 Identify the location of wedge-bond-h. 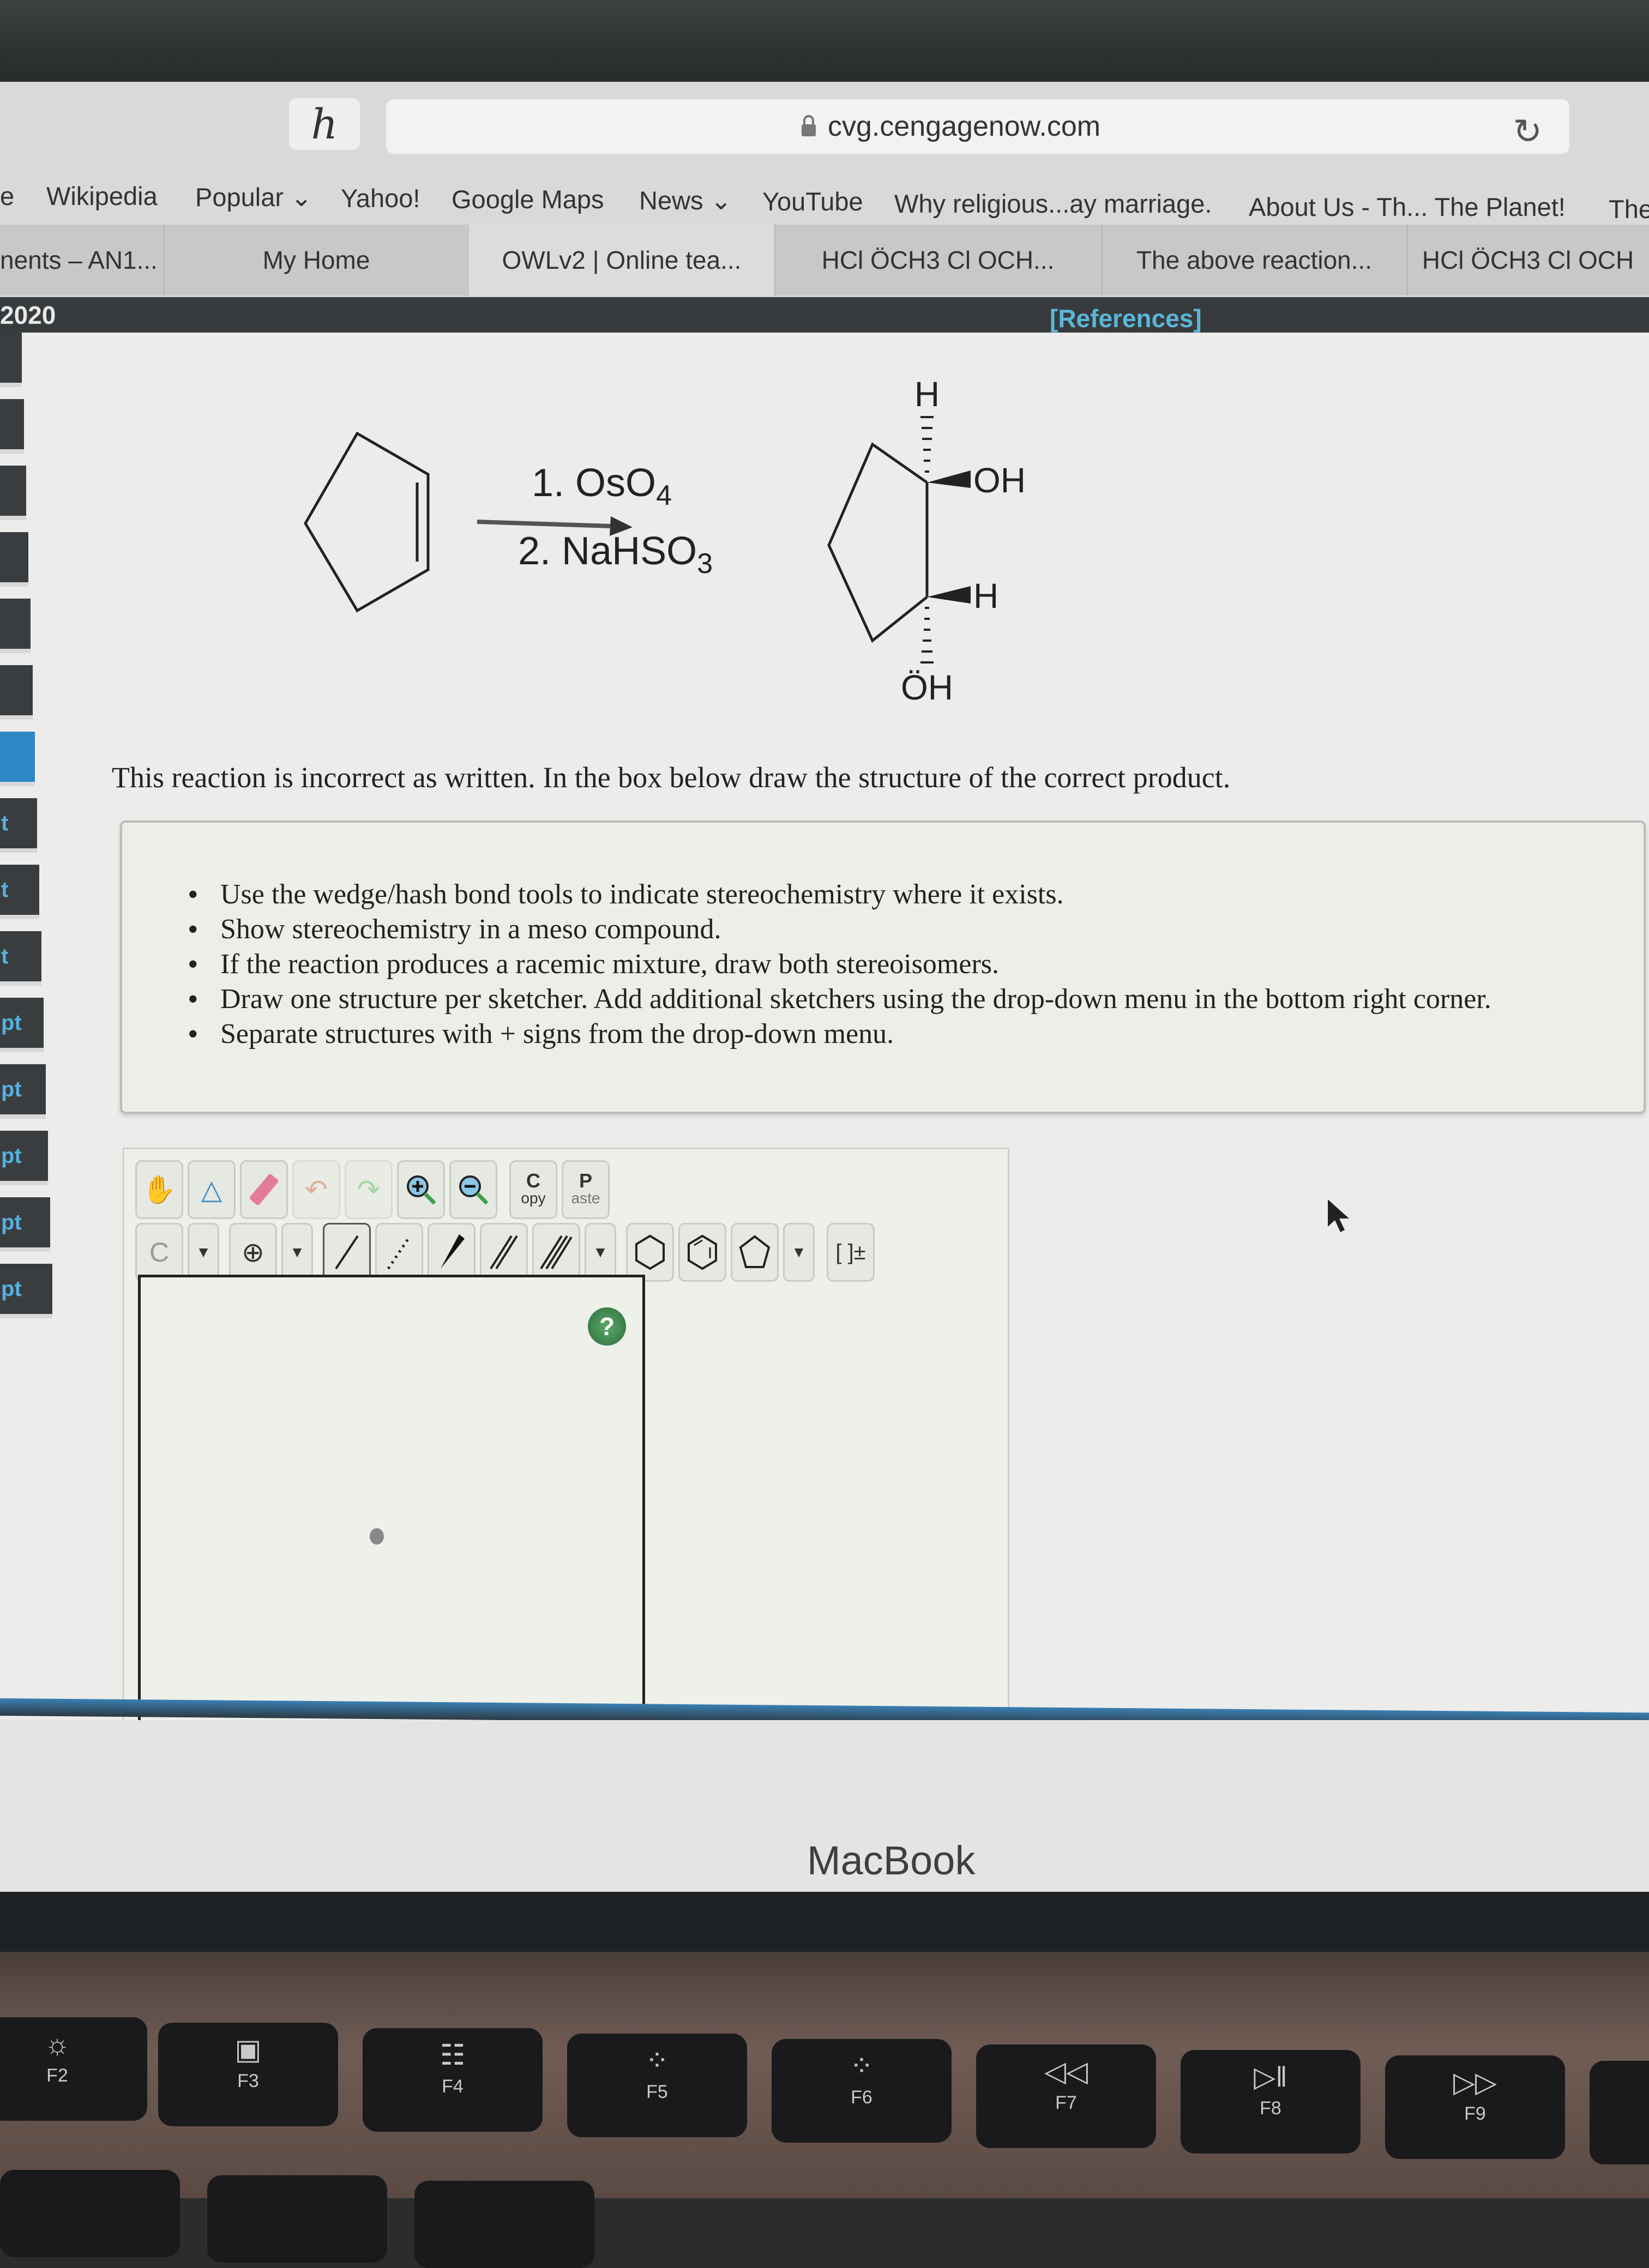
(949, 595).